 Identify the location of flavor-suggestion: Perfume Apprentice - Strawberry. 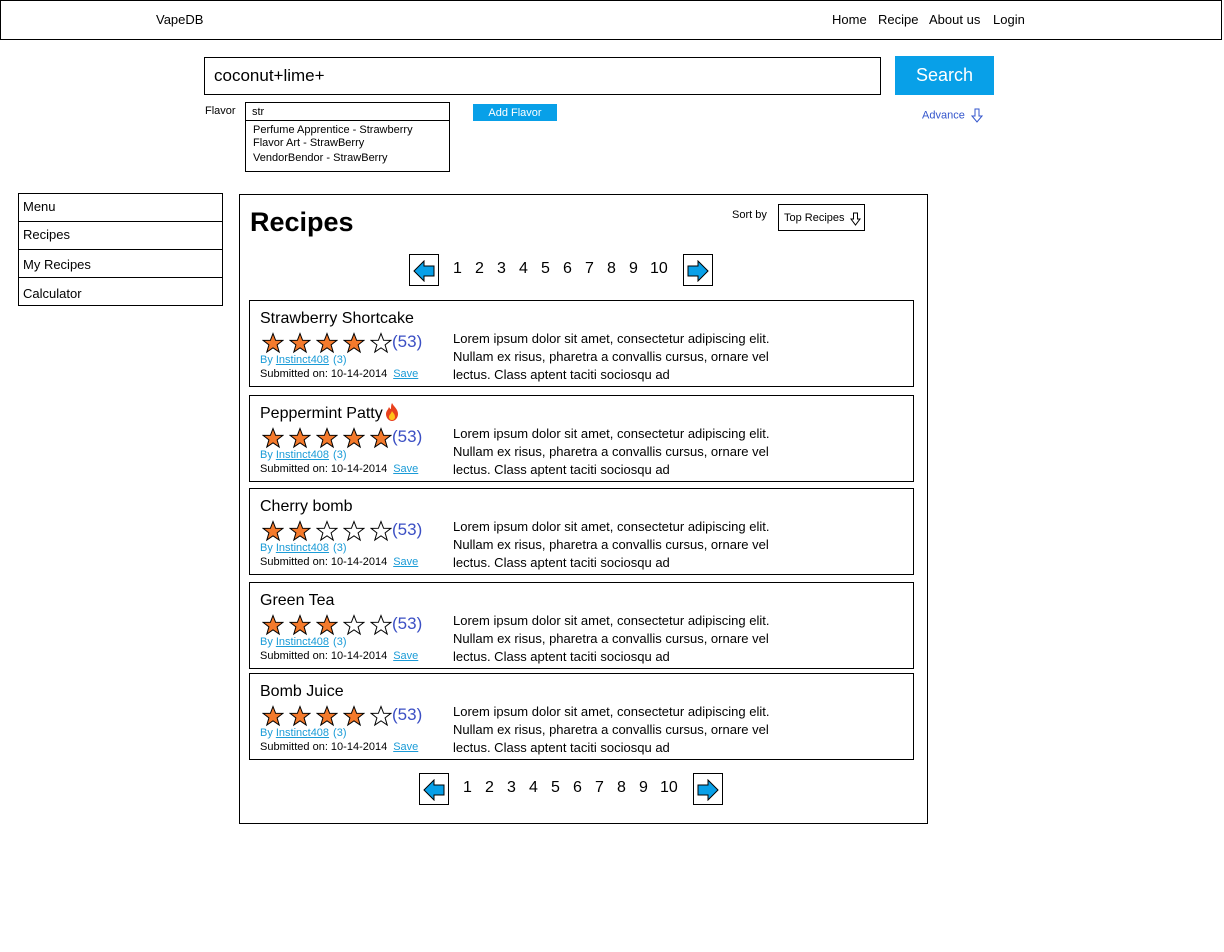
(333, 130).